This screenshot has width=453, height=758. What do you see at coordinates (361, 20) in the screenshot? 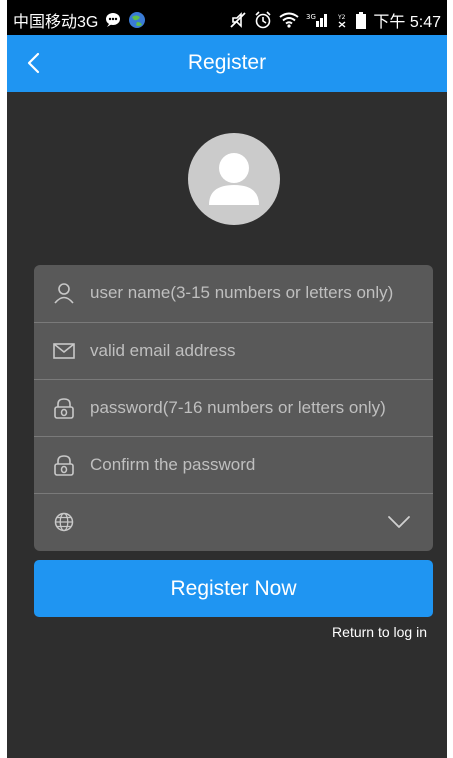
I see `battery-icon` at bounding box center [361, 20].